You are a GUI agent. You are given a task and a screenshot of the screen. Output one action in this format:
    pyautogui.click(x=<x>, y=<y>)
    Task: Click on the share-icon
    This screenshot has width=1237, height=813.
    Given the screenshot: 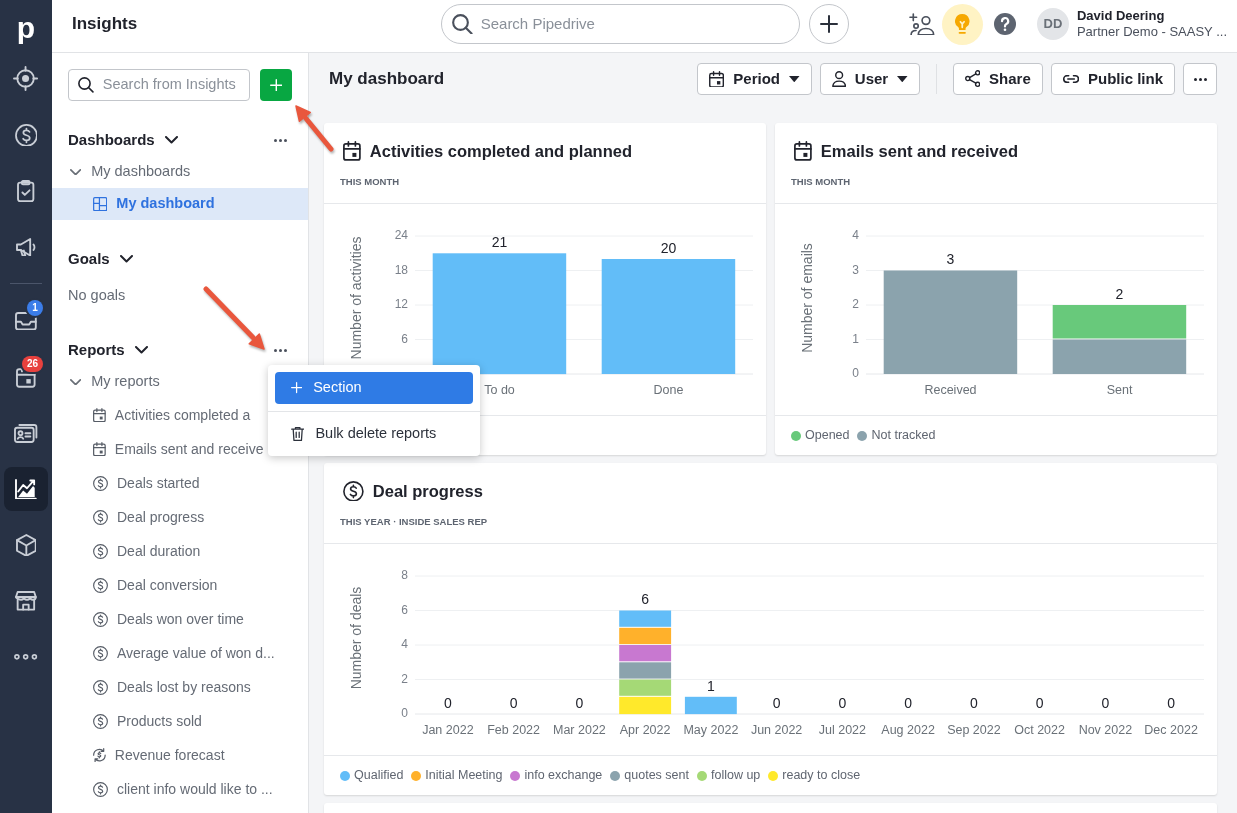 What is the action you would take?
    pyautogui.click(x=972, y=79)
    